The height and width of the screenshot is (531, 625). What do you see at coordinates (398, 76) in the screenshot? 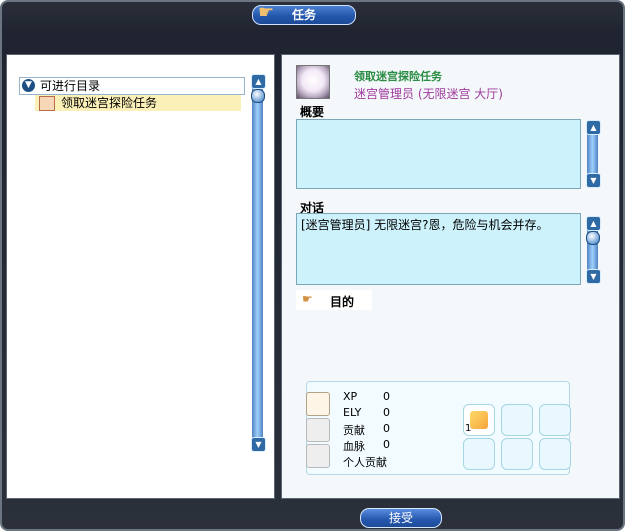
I see `quest-title: 领取迷宫探险任务` at bounding box center [398, 76].